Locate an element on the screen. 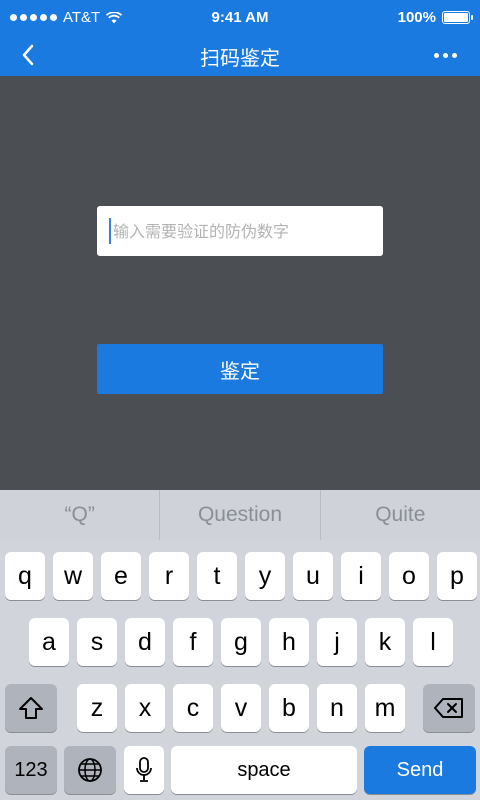  prediction-item: Question is located at coordinates (240, 515).